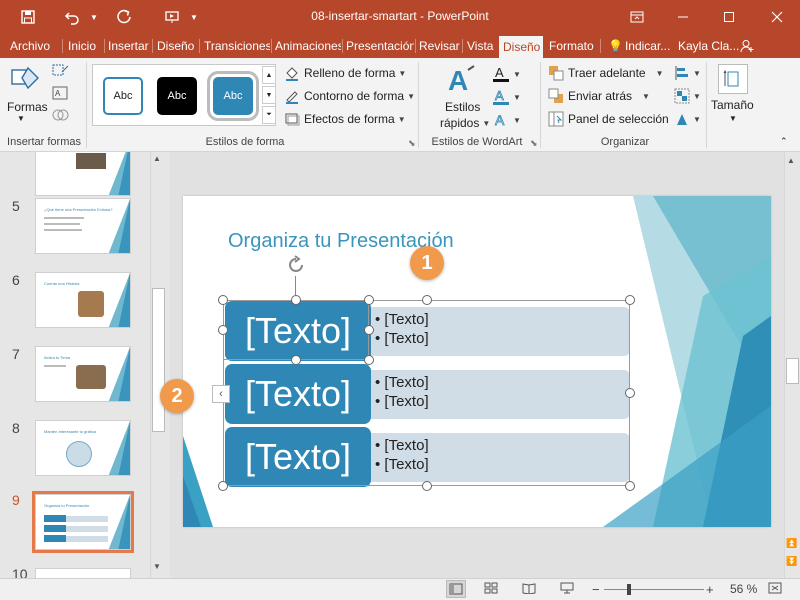 The height and width of the screenshot is (600, 800). I want to click on present-icon, so click(172, 17).